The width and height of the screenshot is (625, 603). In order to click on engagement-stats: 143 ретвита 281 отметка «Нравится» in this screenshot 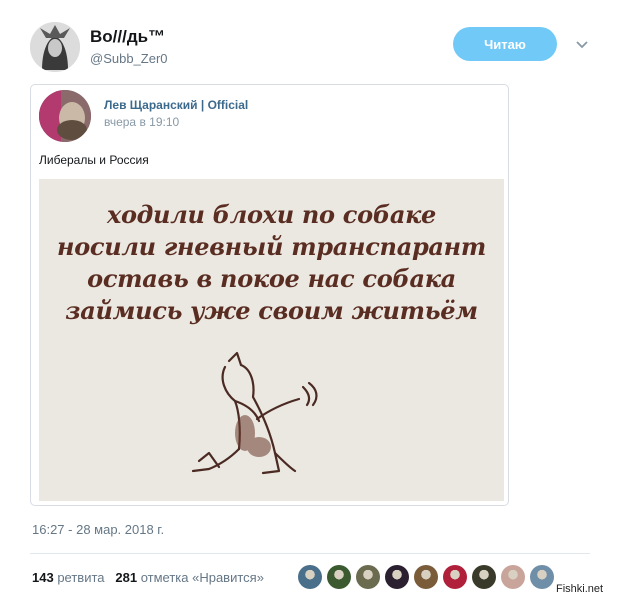, I will do `click(148, 577)`.